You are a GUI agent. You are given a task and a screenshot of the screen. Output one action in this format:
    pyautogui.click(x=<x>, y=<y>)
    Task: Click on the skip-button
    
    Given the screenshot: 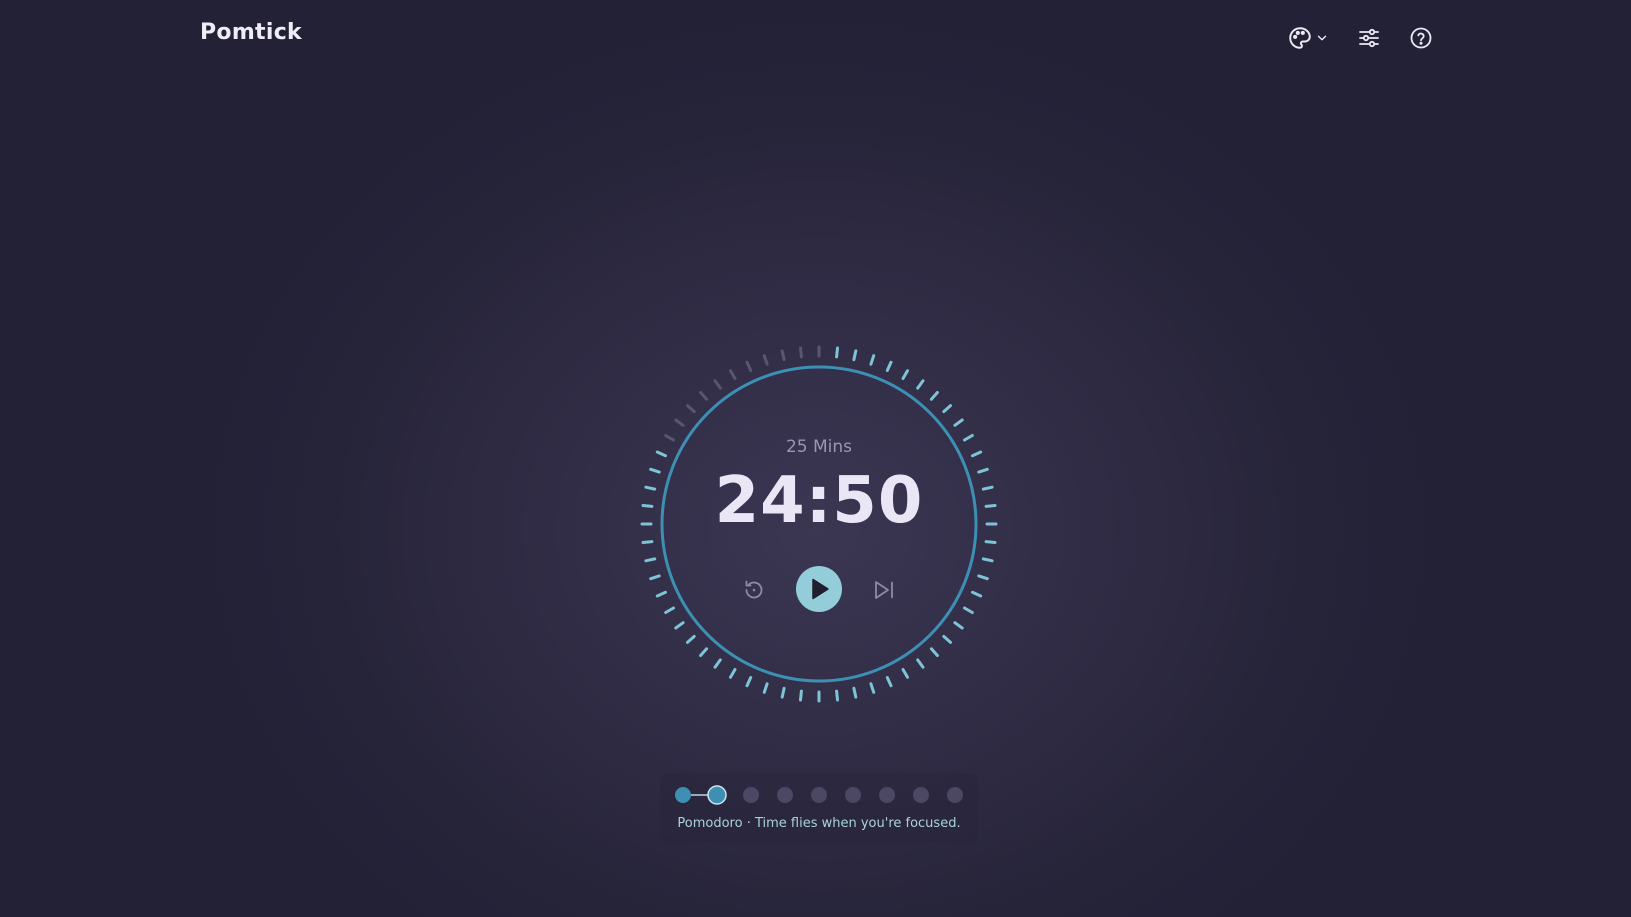 What is the action you would take?
    pyautogui.click(x=884, y=590)
    